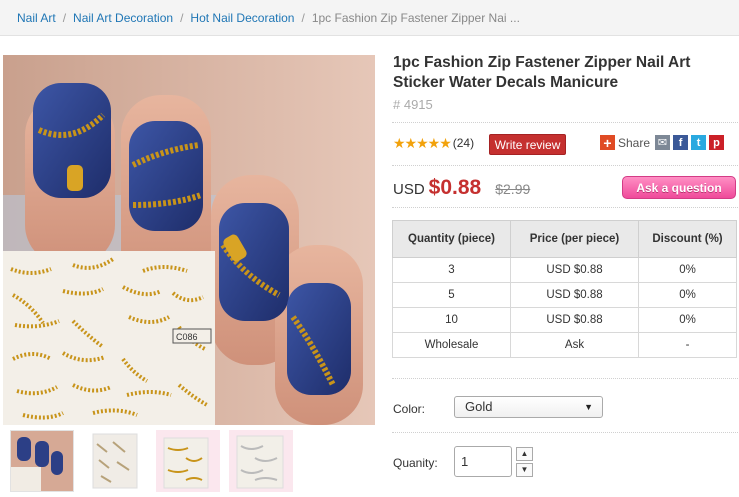 This screenshot has height=497, width=739. I want to click on share-bar: + Share ✉ f t p, so click(662, 143).